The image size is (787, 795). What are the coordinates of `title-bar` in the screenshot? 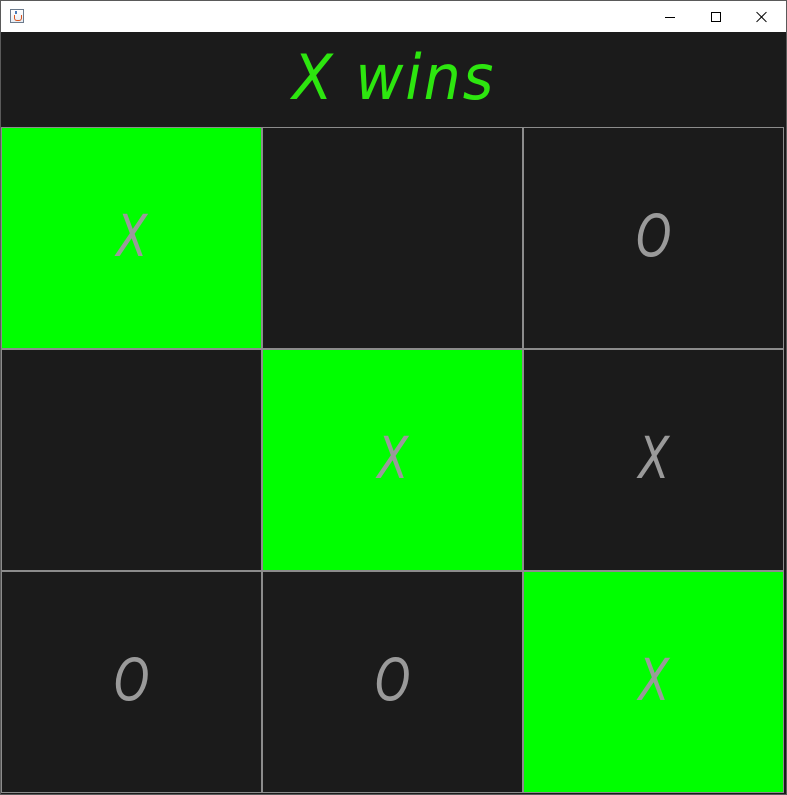 It's located at (393, 16).